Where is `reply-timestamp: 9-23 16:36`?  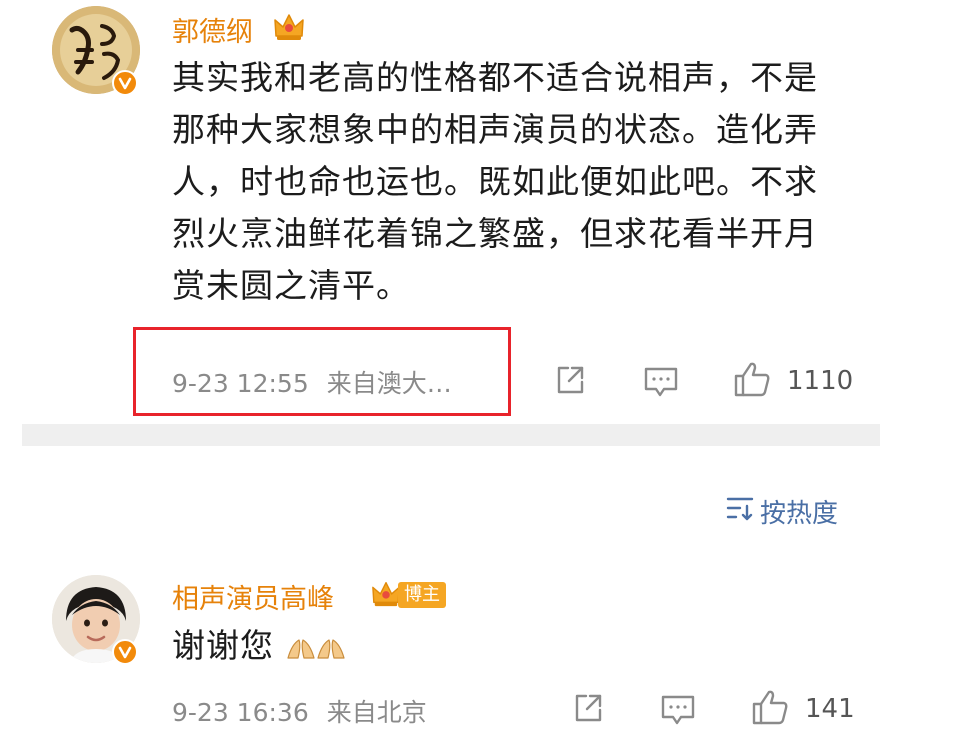
reply-timestamp: 9-23 16:36 is located at coordinates (240, 712).